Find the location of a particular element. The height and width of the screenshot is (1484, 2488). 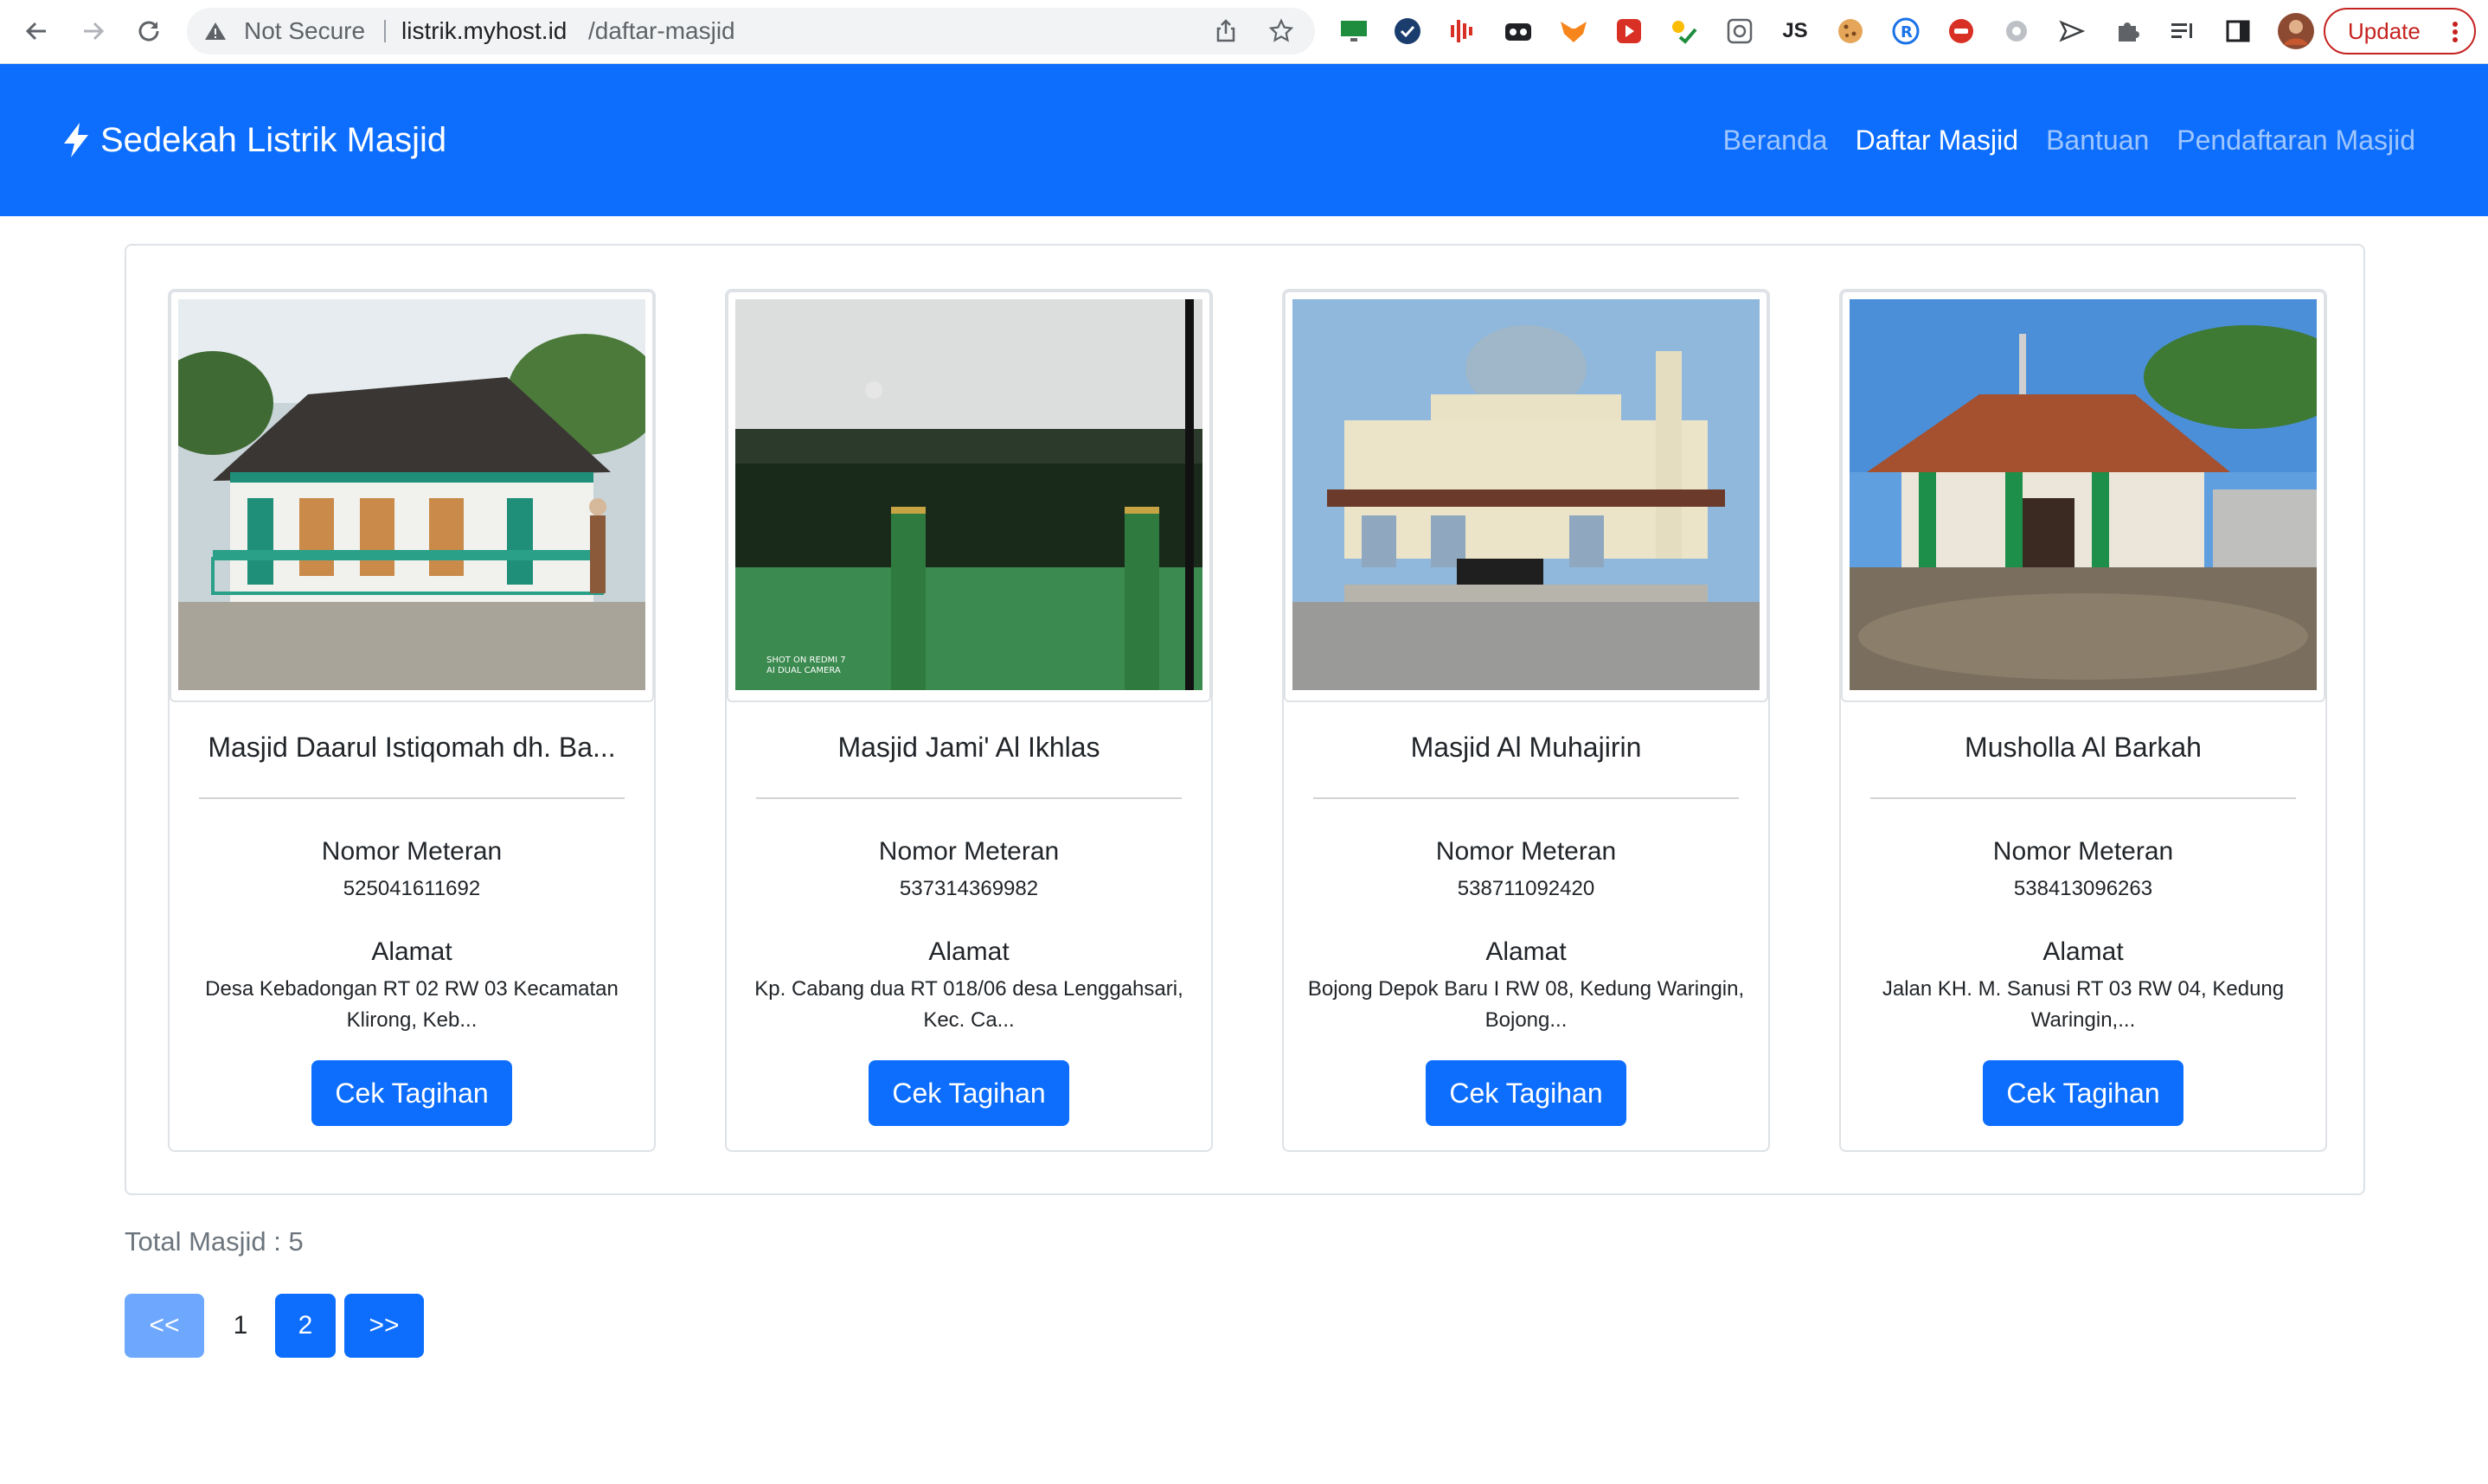

share-icon is located at coordinates (1226, 31).